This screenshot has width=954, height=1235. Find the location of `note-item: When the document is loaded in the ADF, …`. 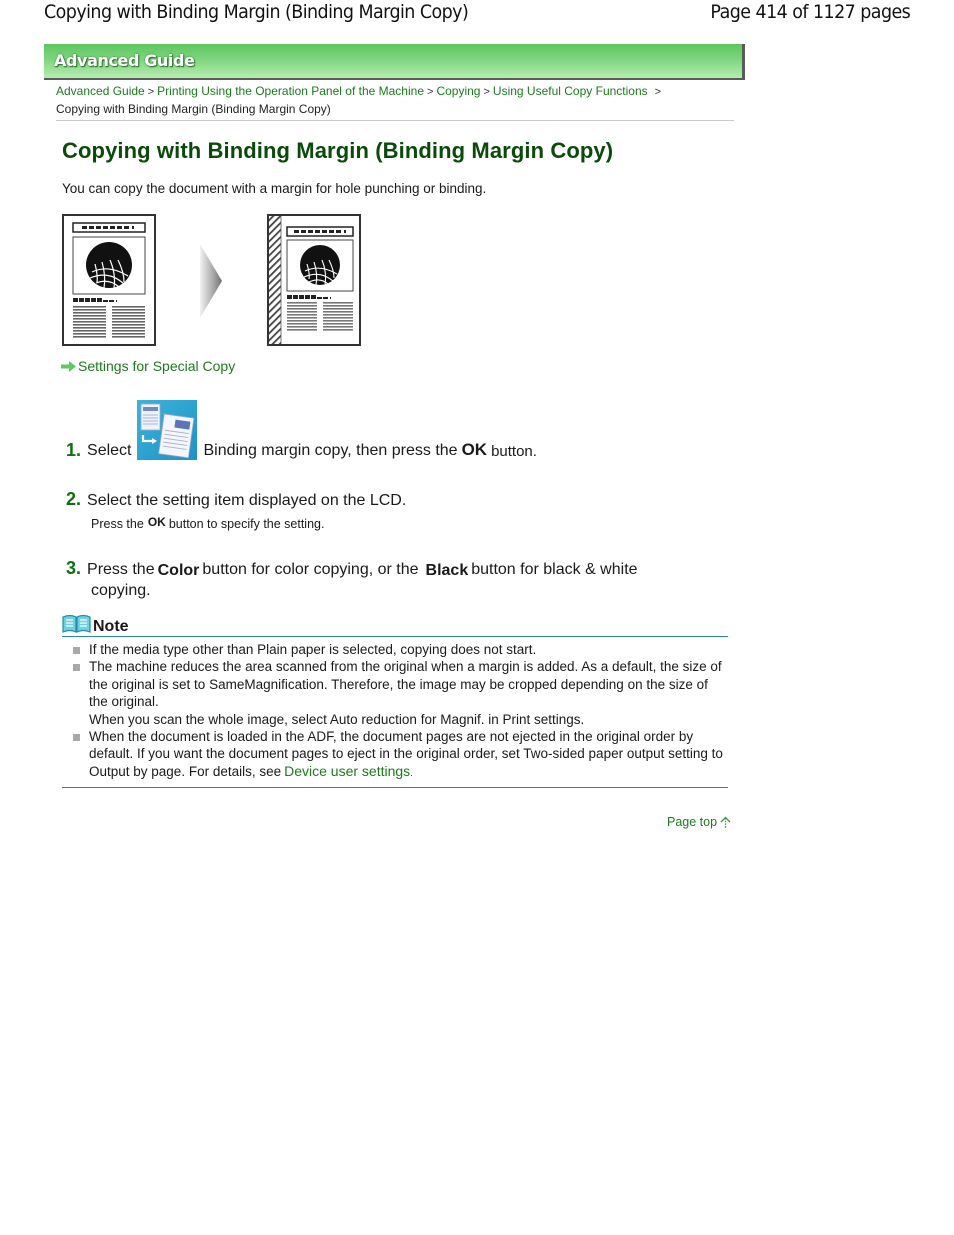

note-item: When the document is loaded in the ADF, … is located at coordinates (395, 755).